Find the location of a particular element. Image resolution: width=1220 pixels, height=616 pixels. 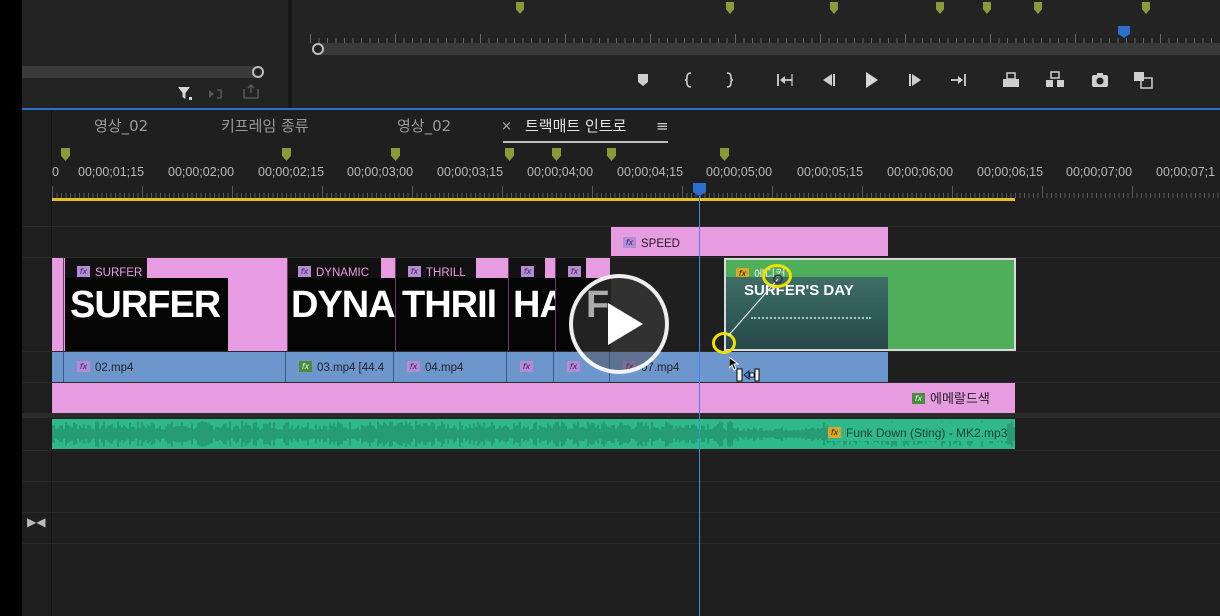

go-to-out-icon is located at coordinates (958, 80).